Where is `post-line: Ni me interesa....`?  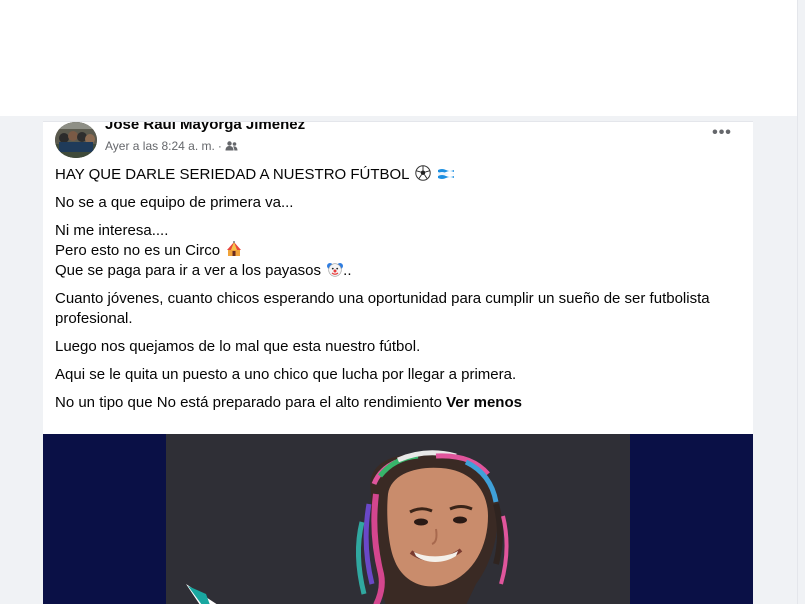 post-line: Ni me interesa.... is located at coordinates (112, 230).